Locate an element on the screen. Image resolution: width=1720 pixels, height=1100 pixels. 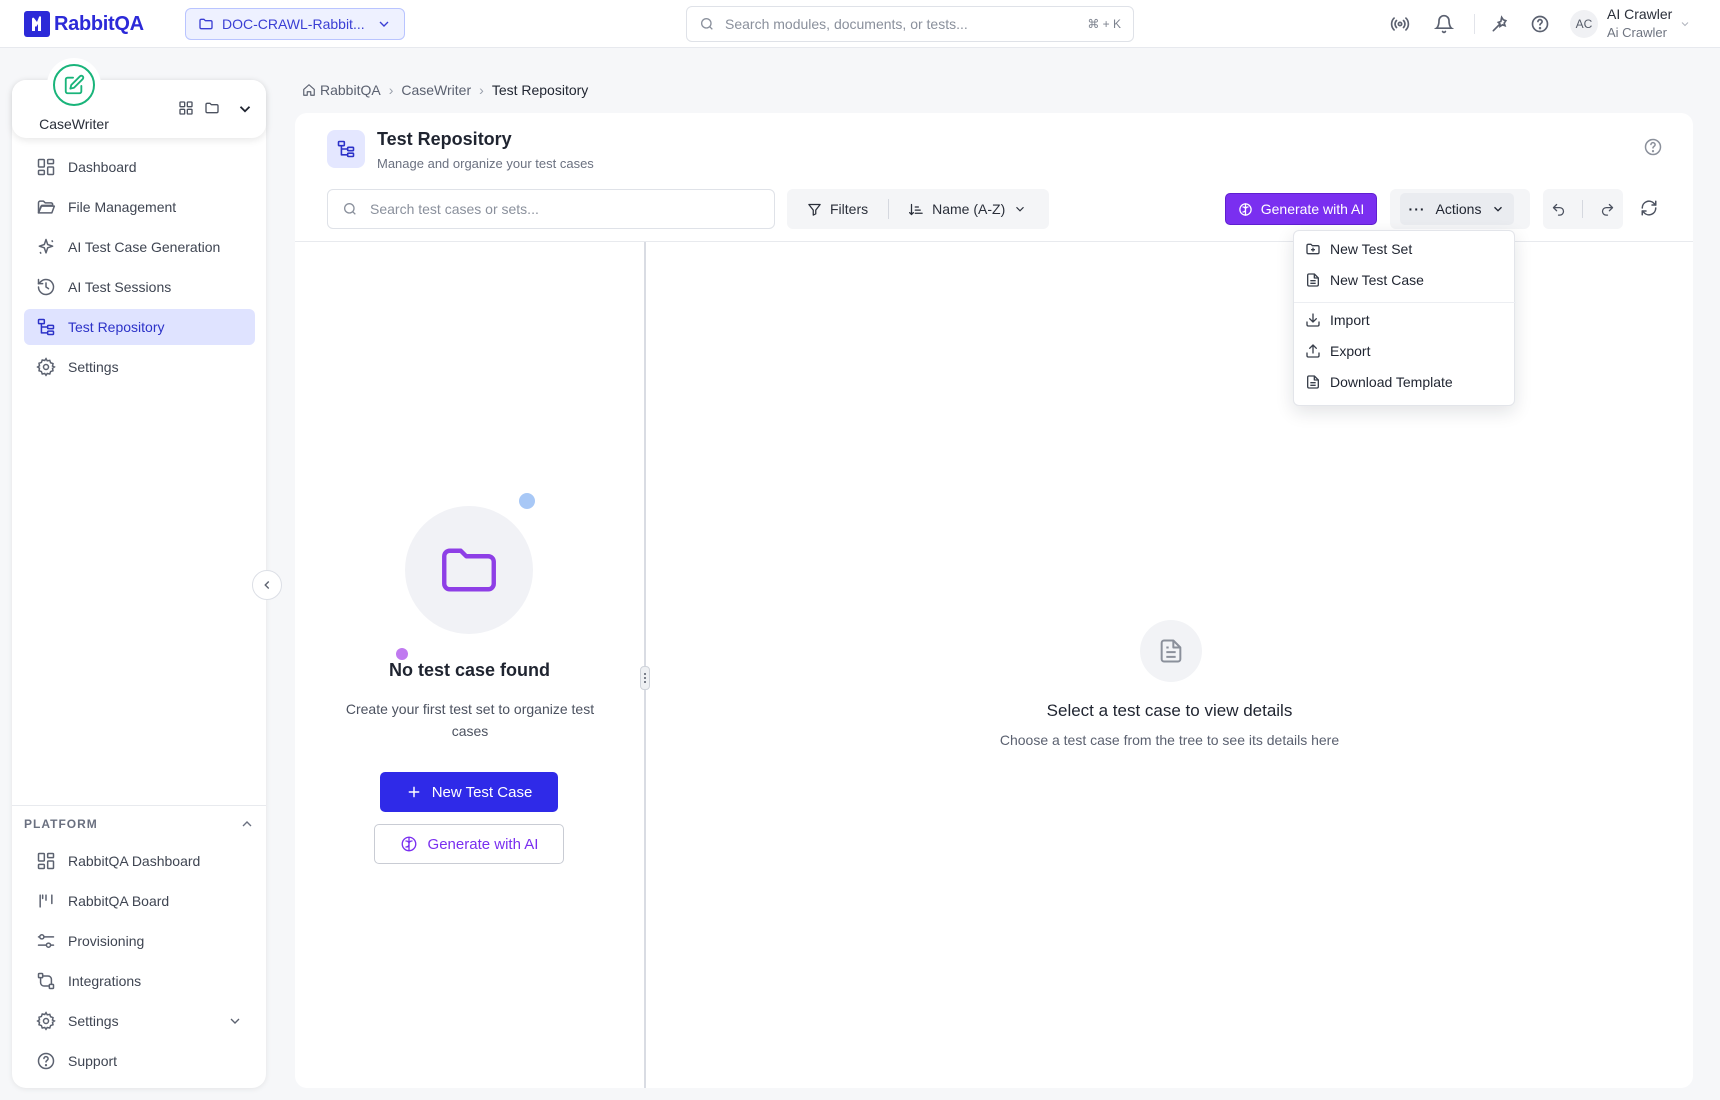
menu-item-new-test-set: New Test Set is located at coordinates (1358, 249).